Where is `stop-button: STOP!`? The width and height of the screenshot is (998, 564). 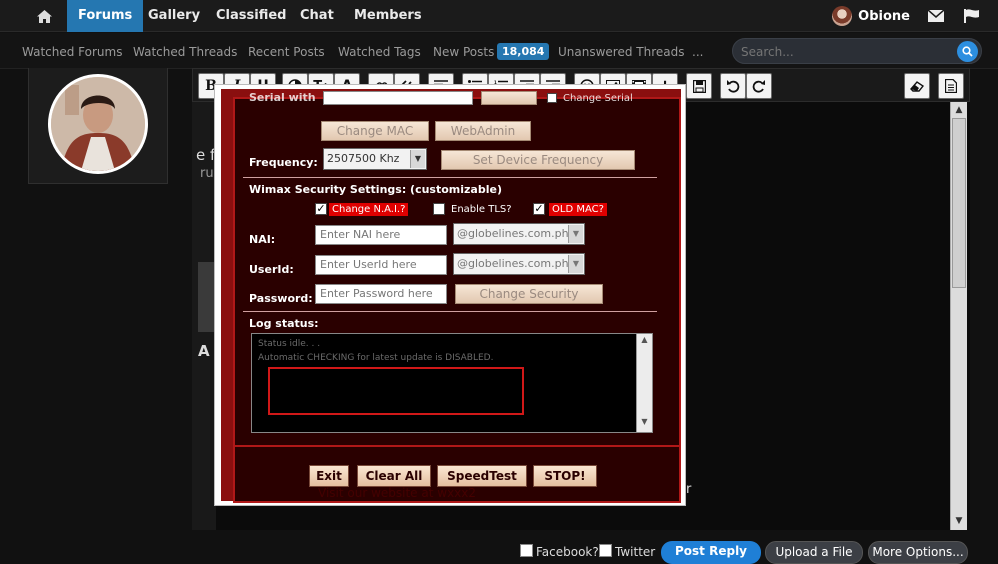 stop-button: STOP! is located at coordinates (565, 476).